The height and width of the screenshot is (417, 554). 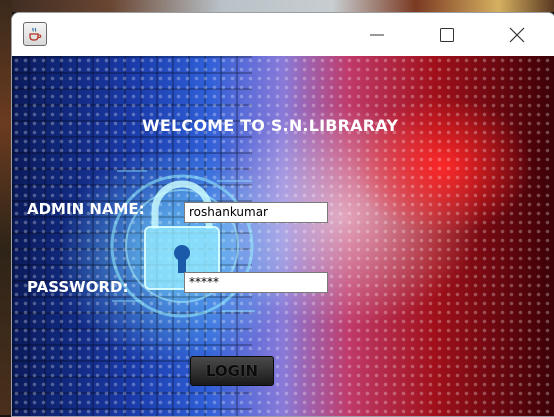 I want to click on password-input: *****, so click(x=256, y=282).